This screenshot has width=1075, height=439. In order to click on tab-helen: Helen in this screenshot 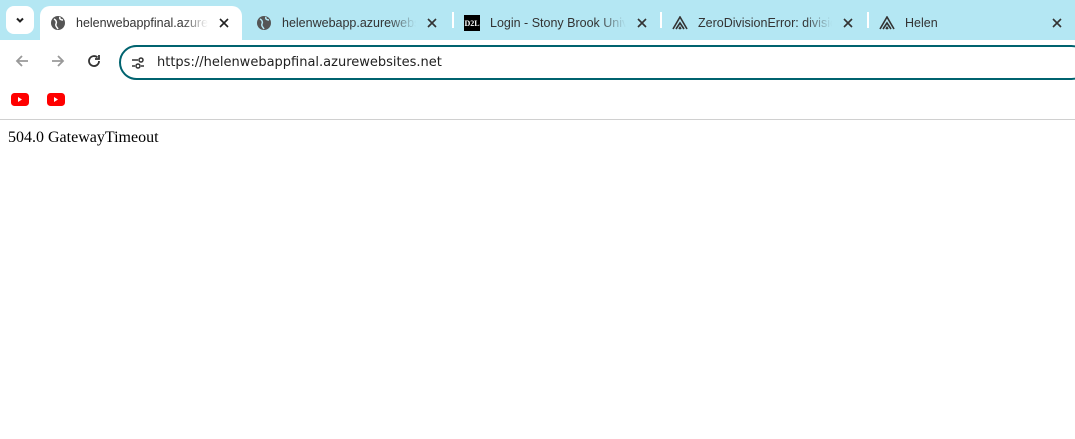, I will do `click(972, 23)`.